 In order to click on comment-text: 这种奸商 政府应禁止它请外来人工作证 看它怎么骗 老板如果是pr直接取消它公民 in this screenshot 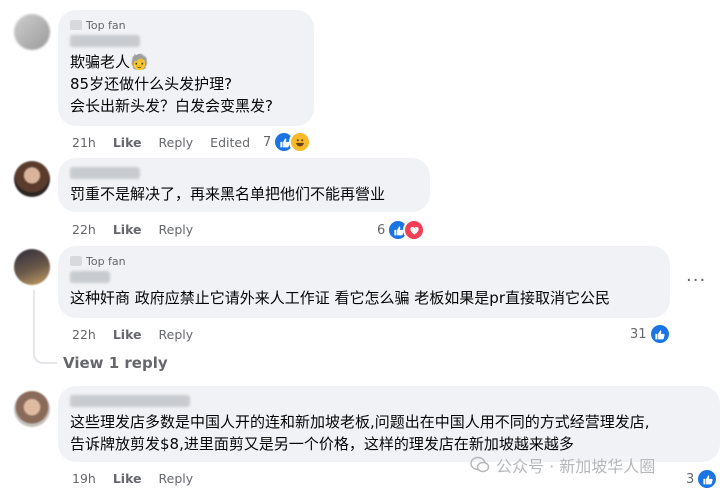, I will do `click(340, 298)`.